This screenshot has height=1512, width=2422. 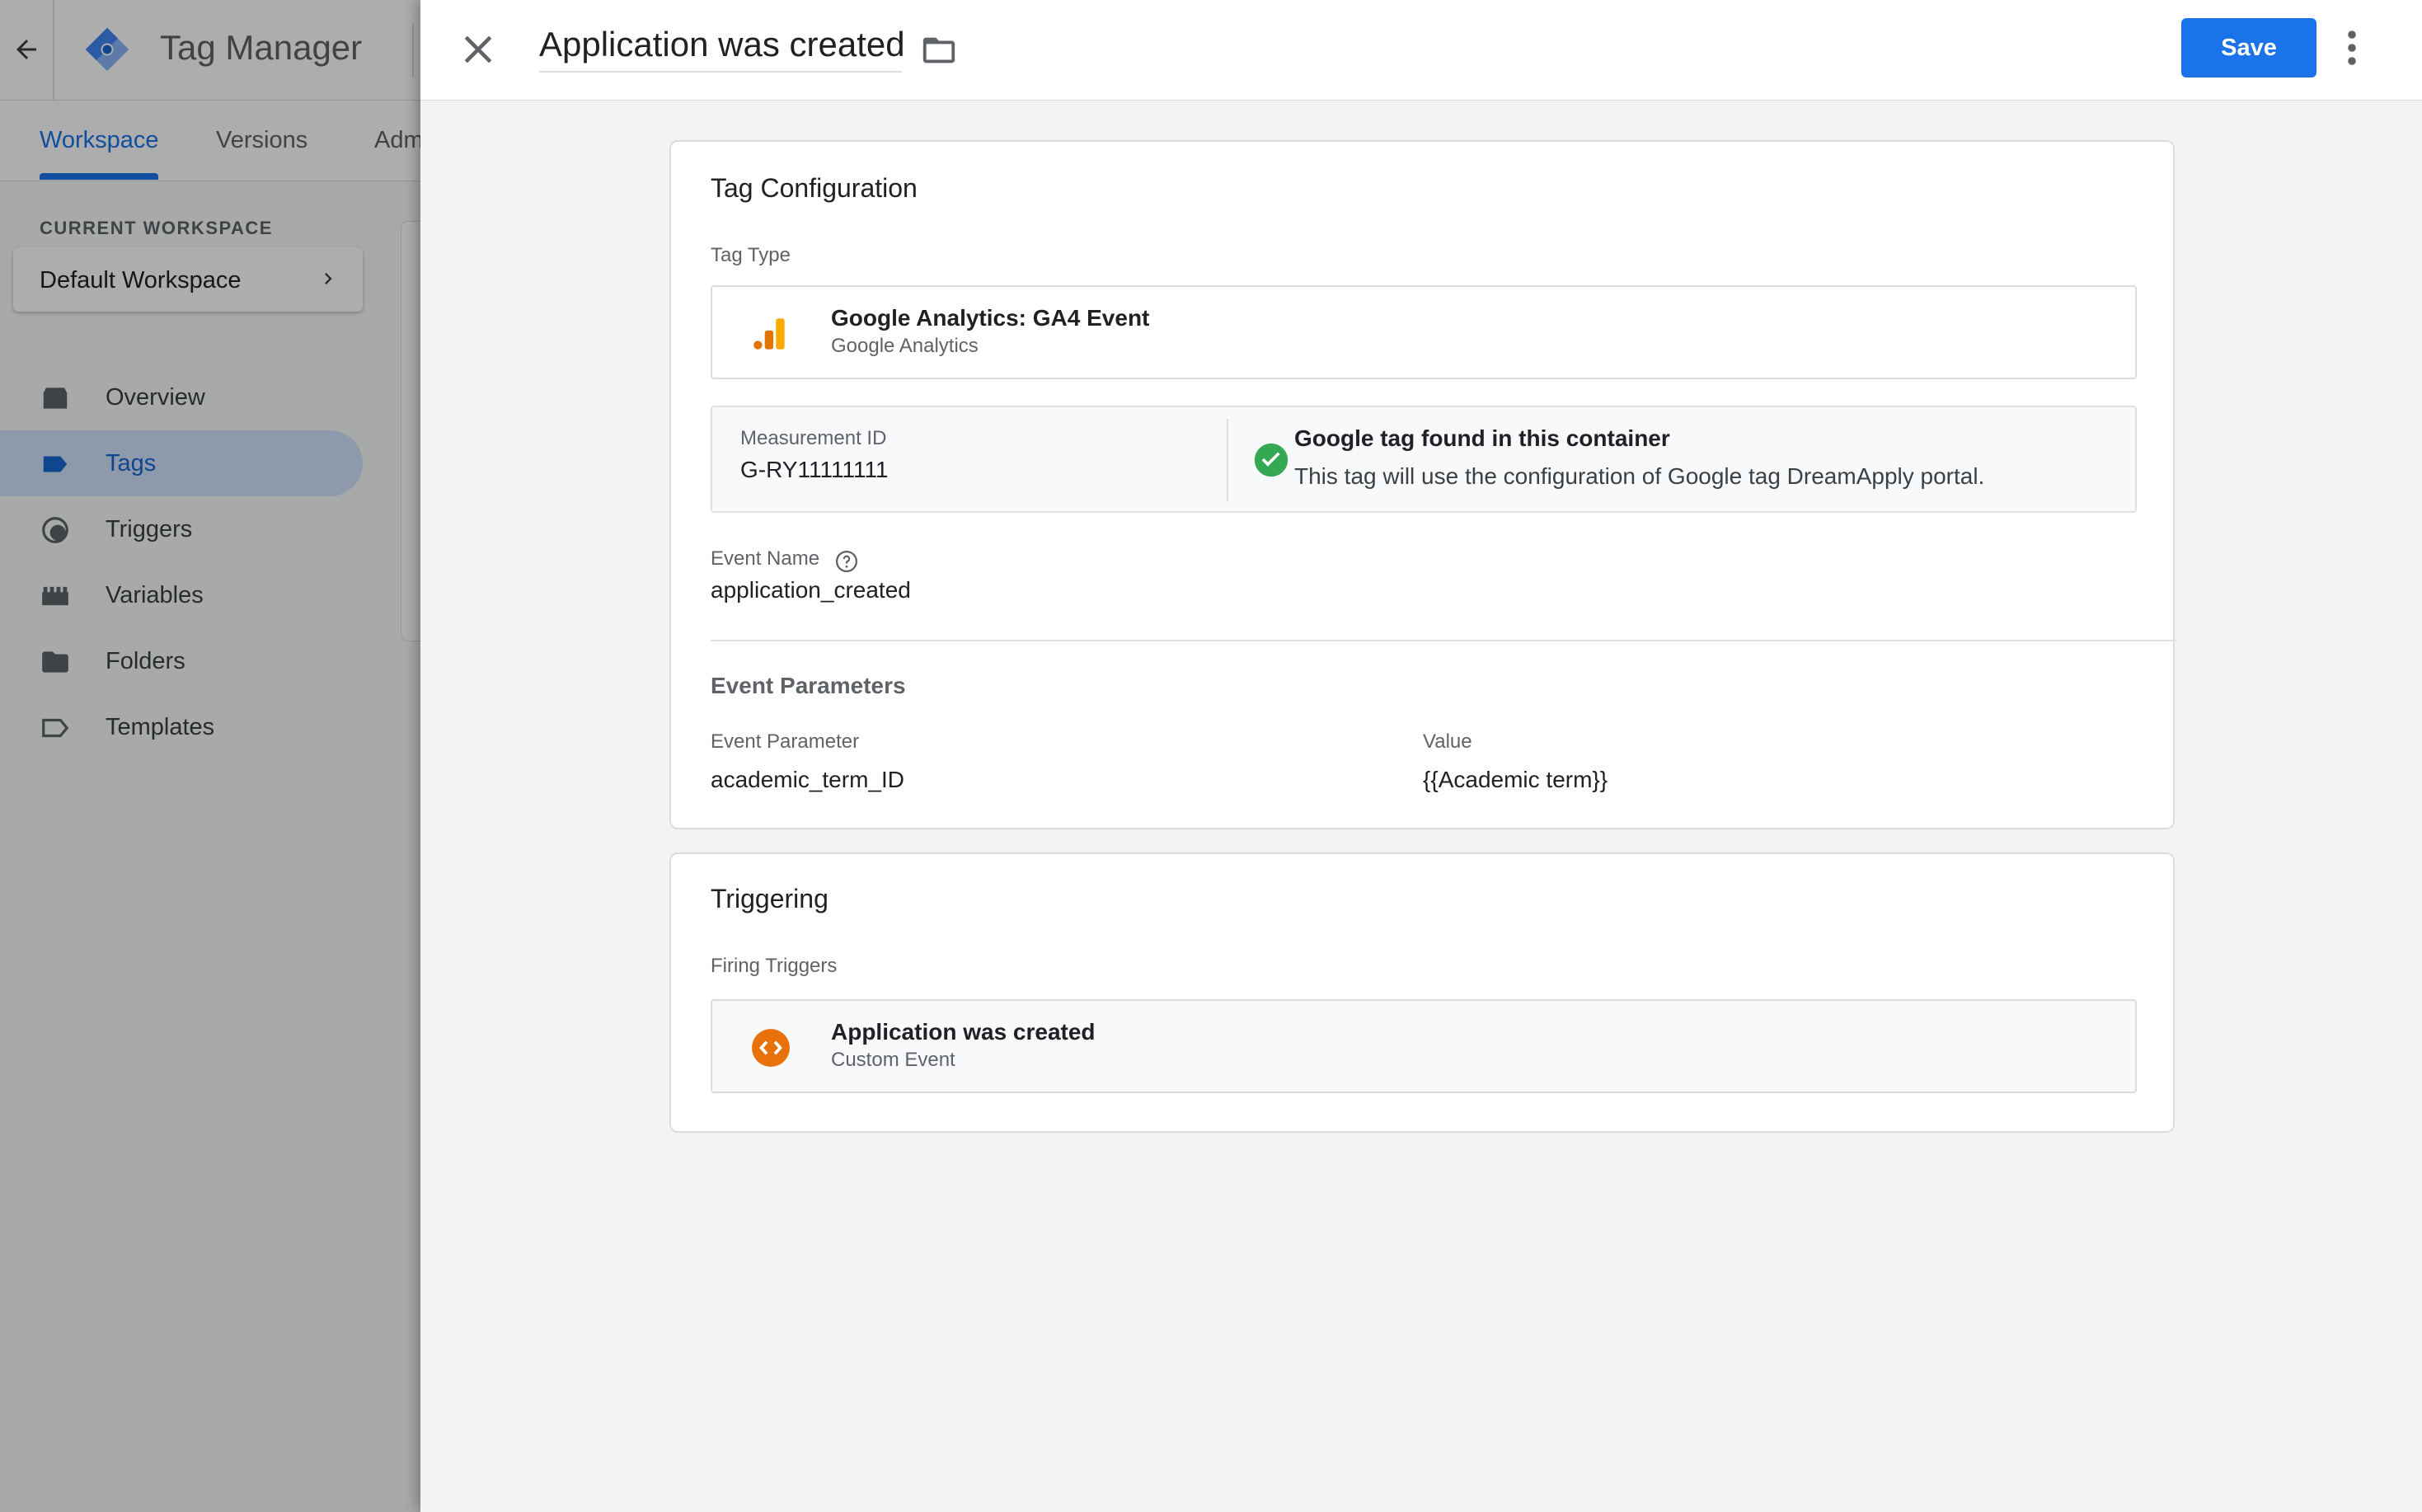 What do you see at coordinates (846, 561) in the screenshot?
I see `help-icon` at bounding box center [846, 561].